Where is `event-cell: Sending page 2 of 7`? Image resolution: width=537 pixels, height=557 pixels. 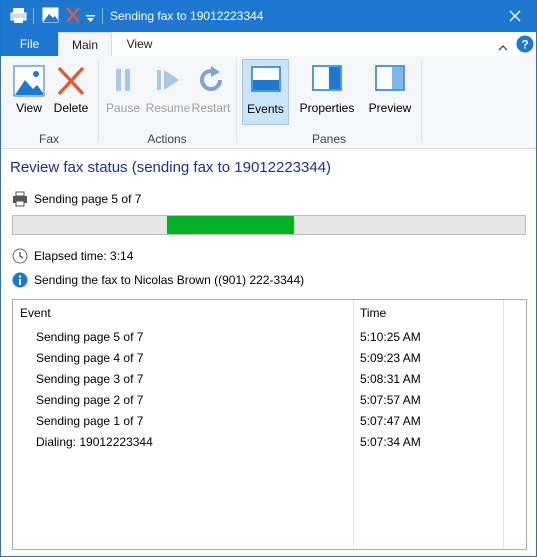 event-cell: Sending page 2 of 7 is located at coordinates (90, 400).